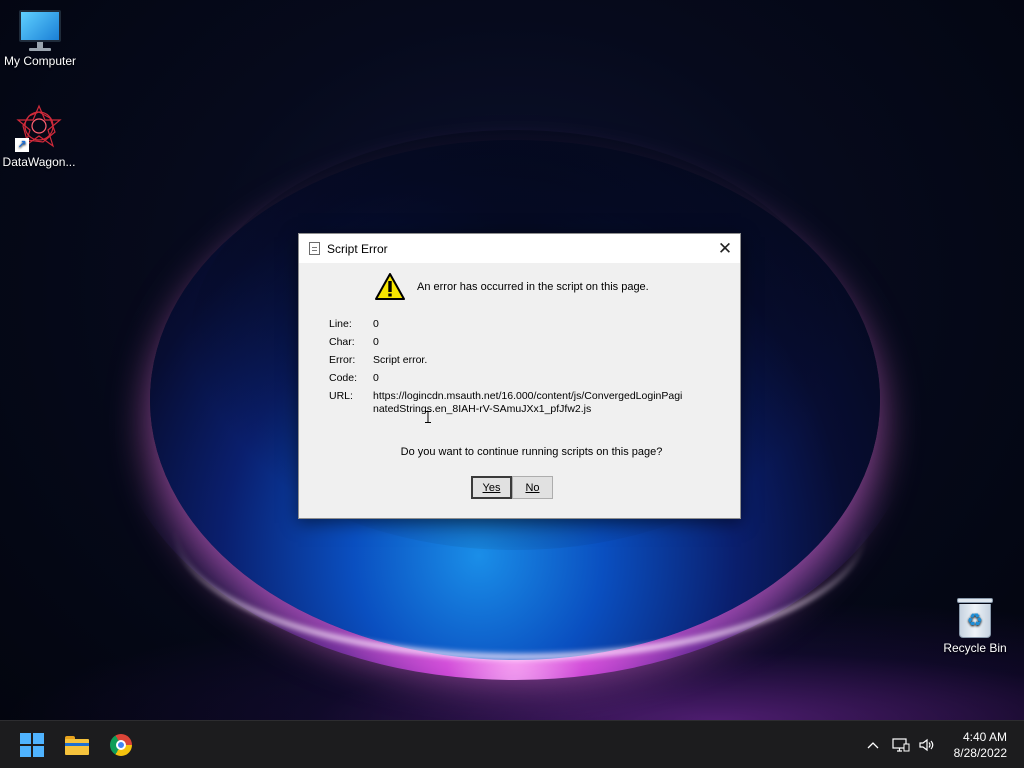 The width and height of the screenshot is (1024, 768). I want to click on document-icon, so click(314, 248).